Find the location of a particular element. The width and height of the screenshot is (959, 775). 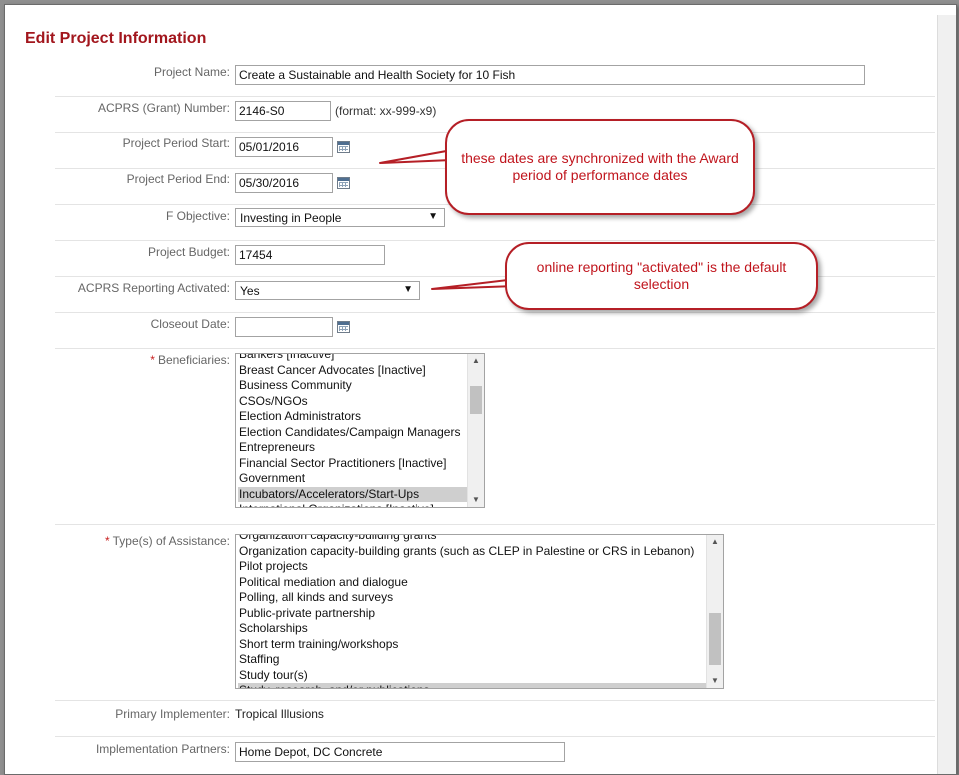

objective-label: F Objective: is located at coordinates (197, 216).